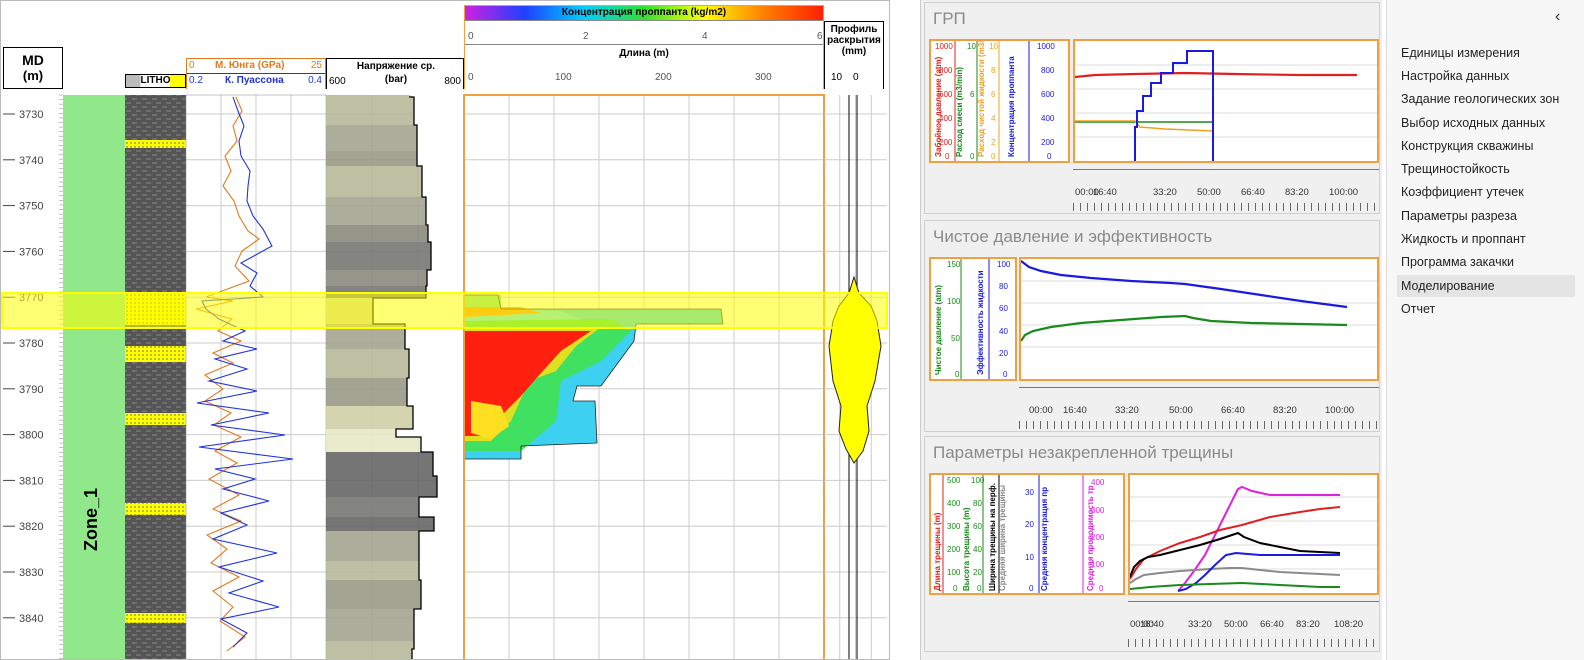 This screenshot has height=660, width=1584. I want to click on nav-item-pump-schedule: Программа закачки, so click(1457, 262).